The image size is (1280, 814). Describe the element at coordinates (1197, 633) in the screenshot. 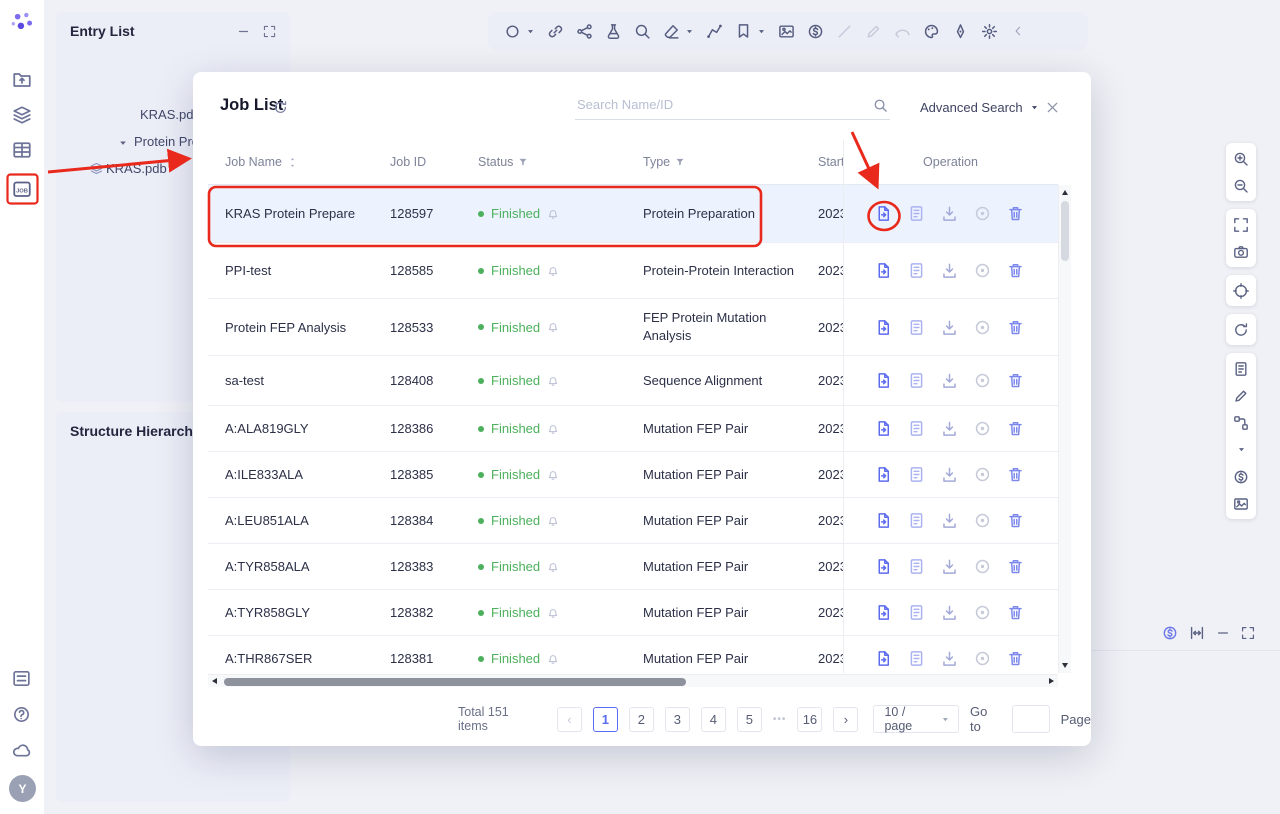

I see `distance-icon` at that location.